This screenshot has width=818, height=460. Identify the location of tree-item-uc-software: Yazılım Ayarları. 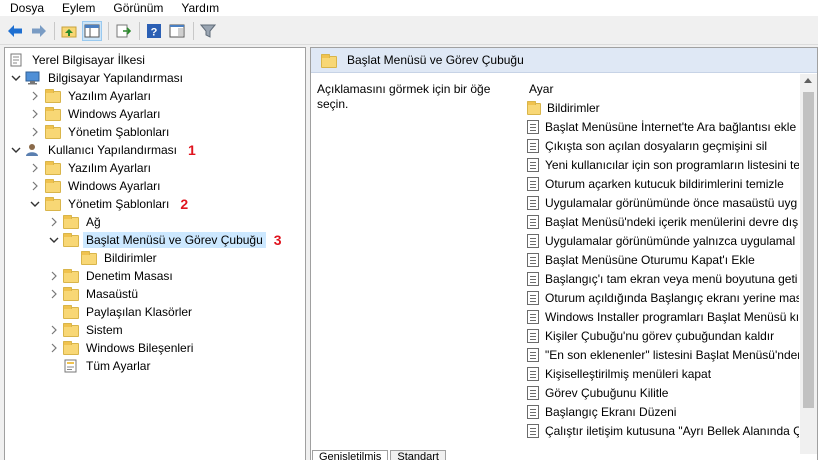
(99, 168).